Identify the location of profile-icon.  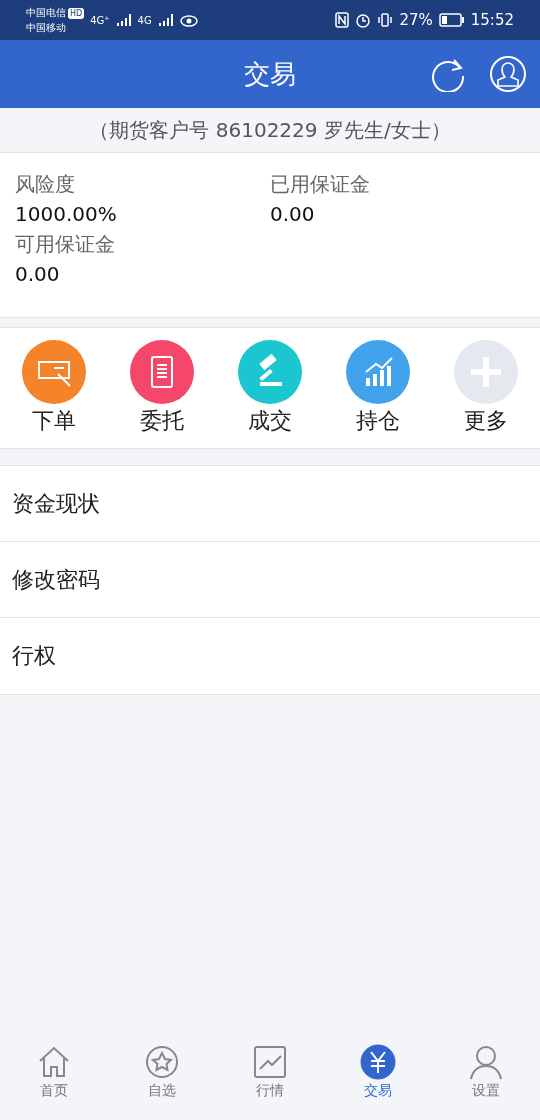
(508, 74).